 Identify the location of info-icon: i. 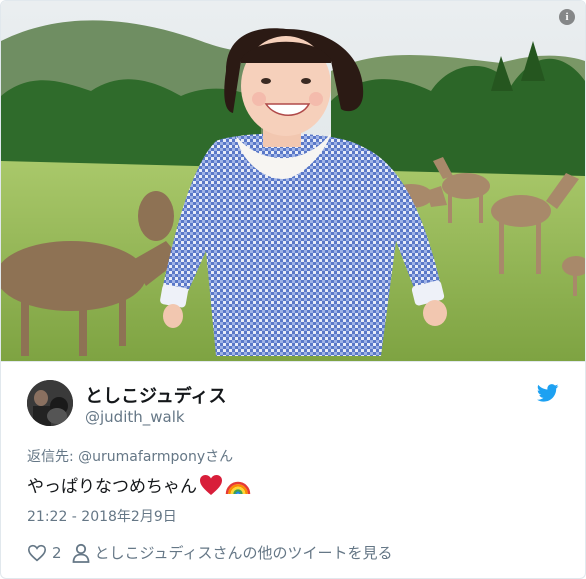
(567, 17).